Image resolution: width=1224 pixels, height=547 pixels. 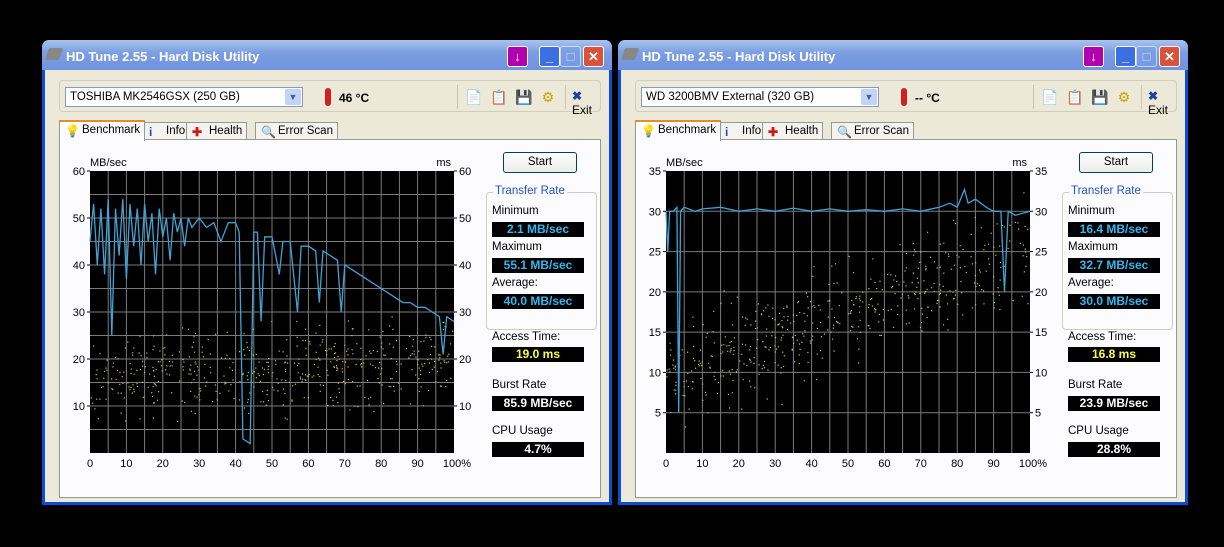 What do you see at coordinates (848, 464) in the screenshot?
I see `x-tick-label: 50` at bounding box center [848, 464].